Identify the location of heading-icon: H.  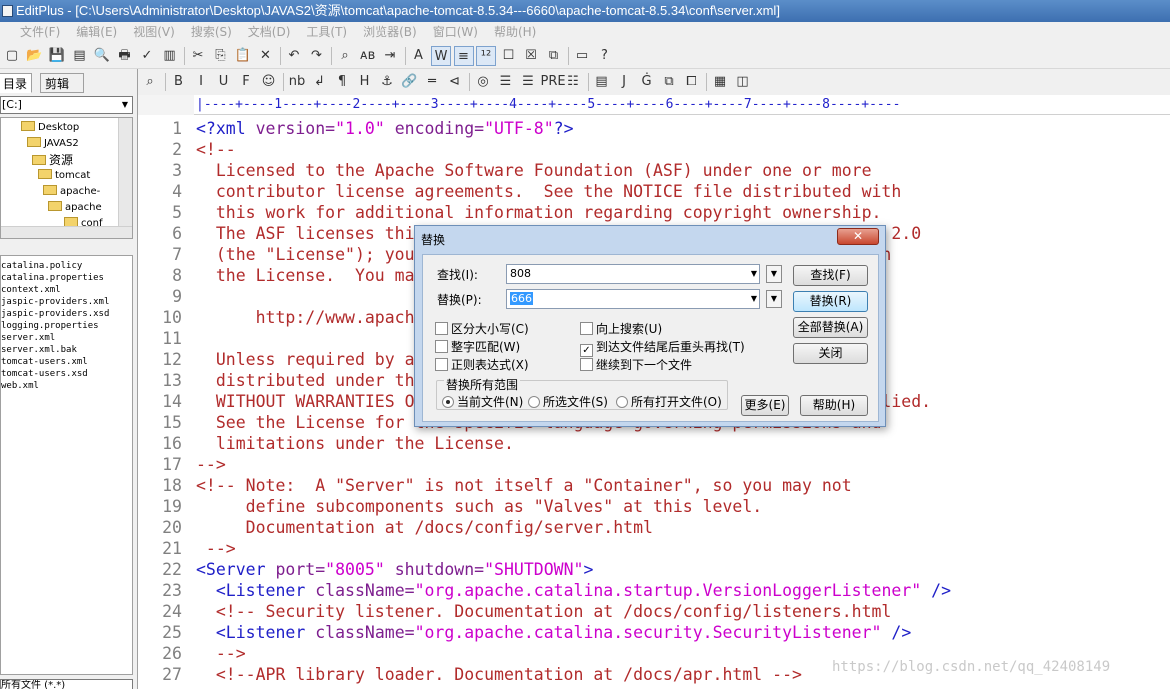
(365, 82).